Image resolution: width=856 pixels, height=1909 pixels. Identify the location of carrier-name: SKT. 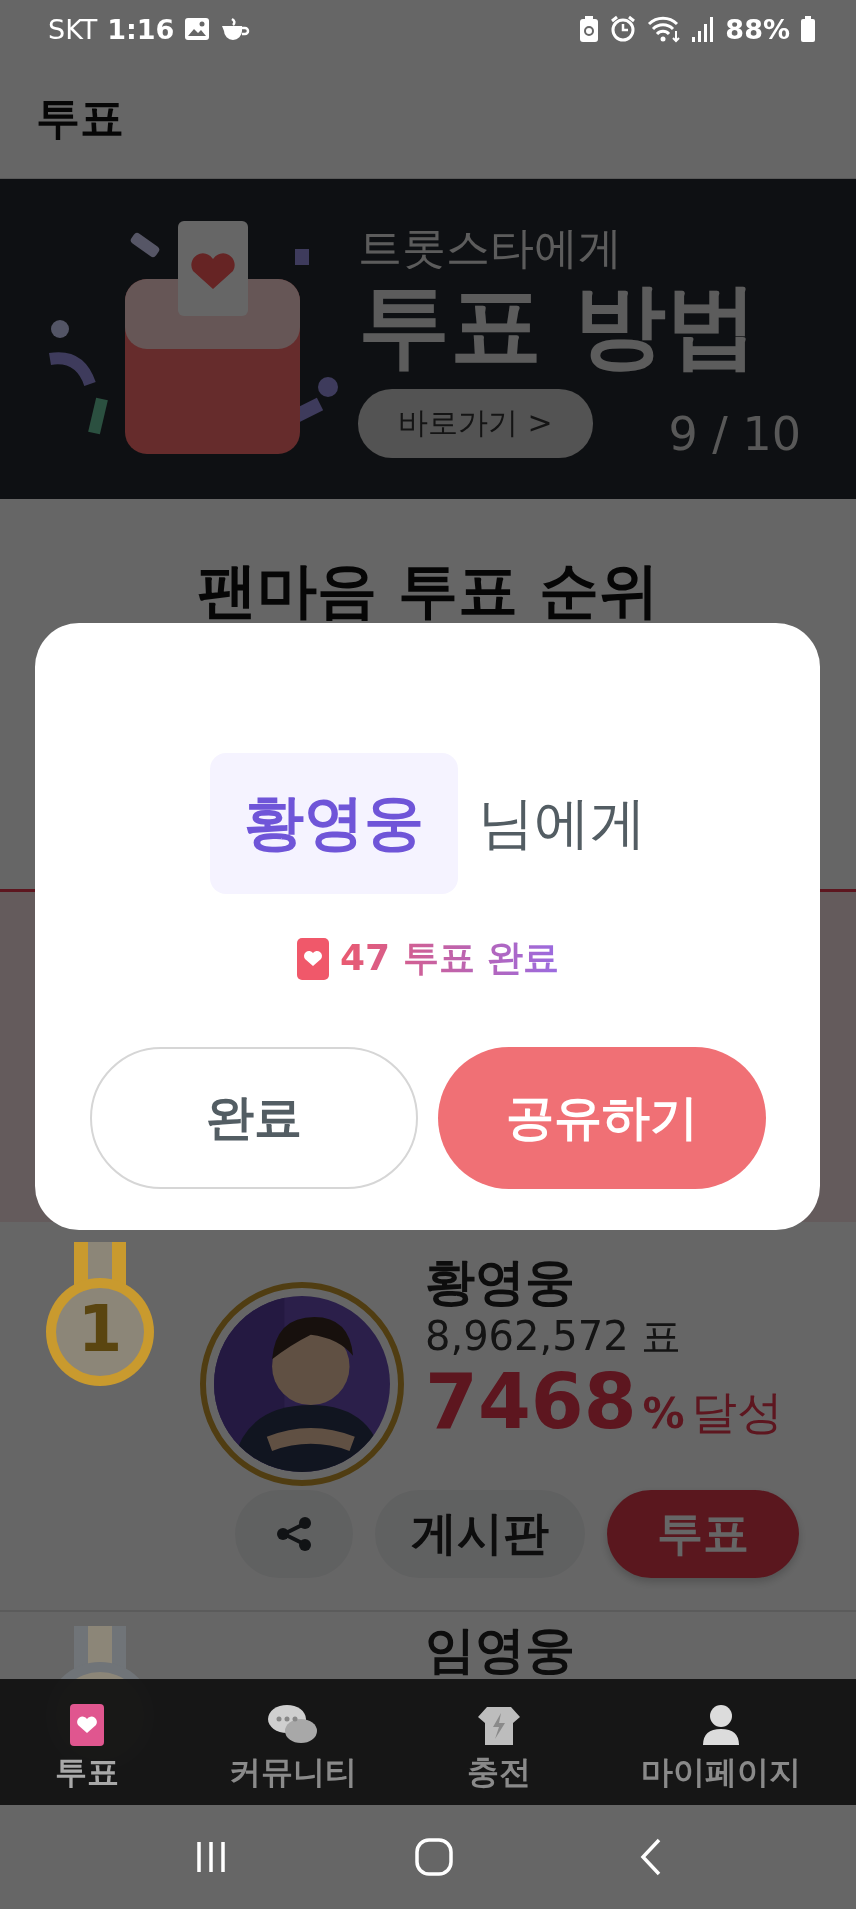
(73, 29).